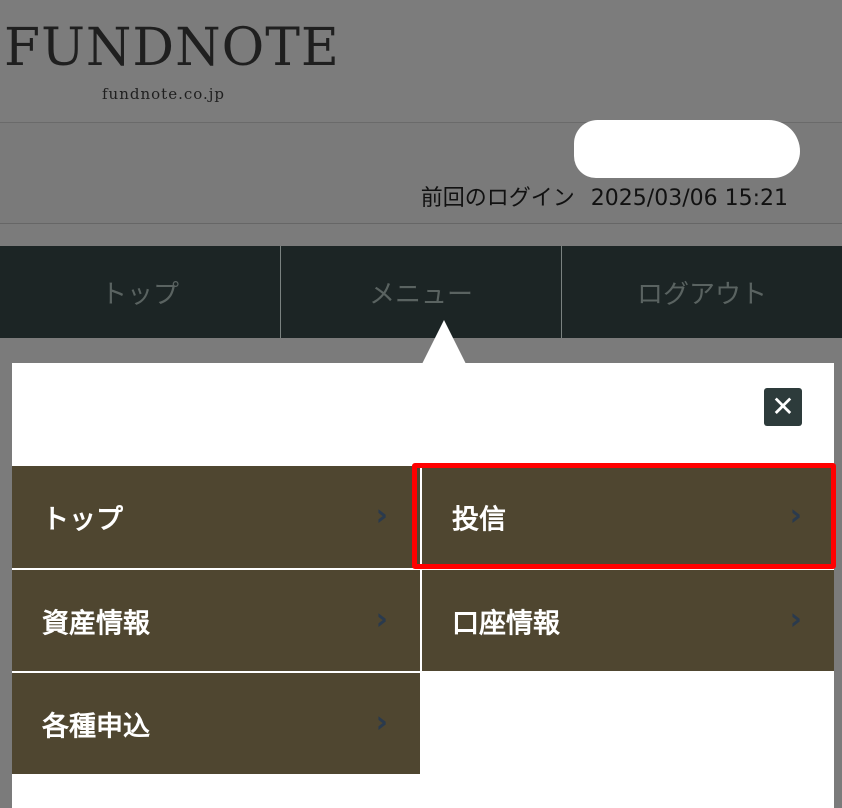 The image size is (842, 808). I want to click on menu-item-funds: 投信 ›, so click(628, 517).